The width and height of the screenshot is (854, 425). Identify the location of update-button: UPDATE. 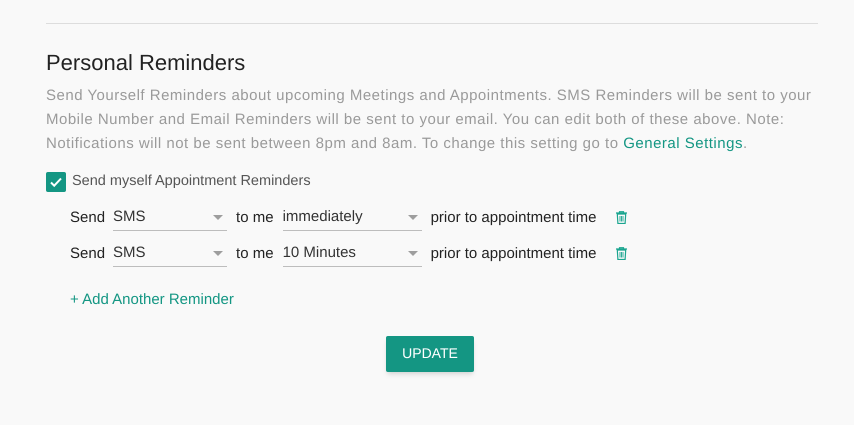
(430, 354).